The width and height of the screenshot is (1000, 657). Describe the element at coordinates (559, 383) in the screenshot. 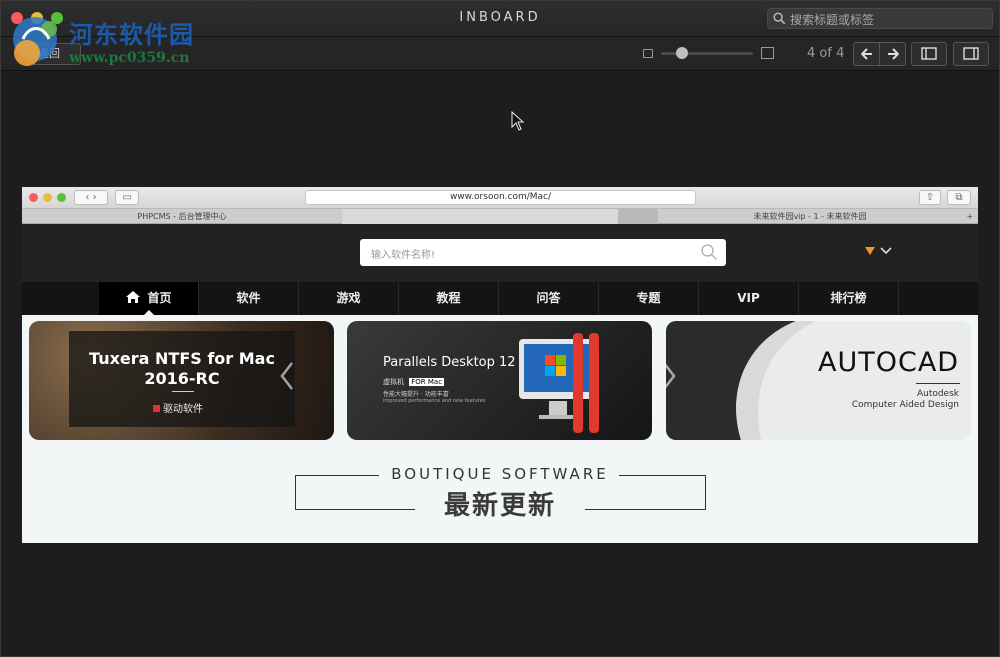

I see `parallels-monitor-icon` at that location.